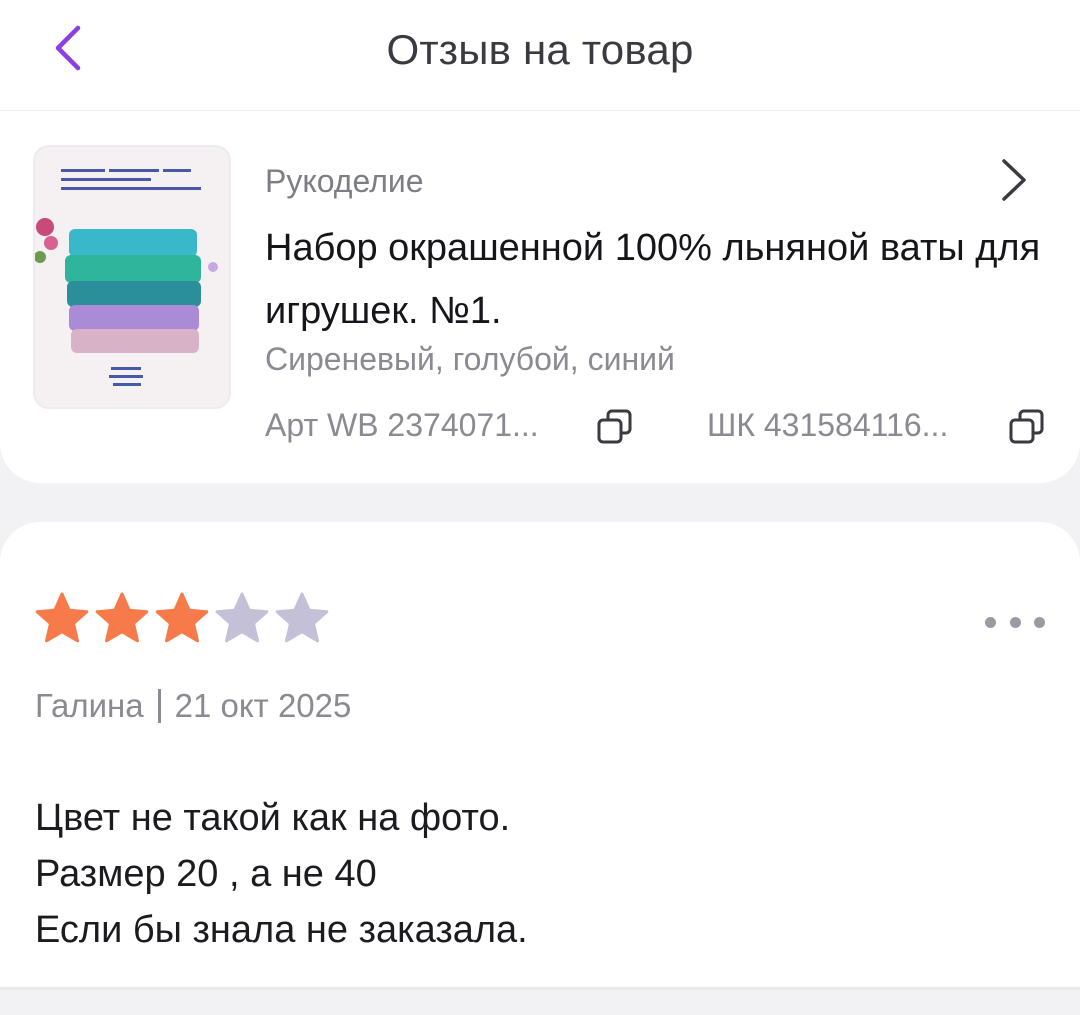  What do you see at coordinates (281, 930) in the screenshot?
I see `review-text-line: Если бы знала не заказала.` at bounding box center [281, 930].